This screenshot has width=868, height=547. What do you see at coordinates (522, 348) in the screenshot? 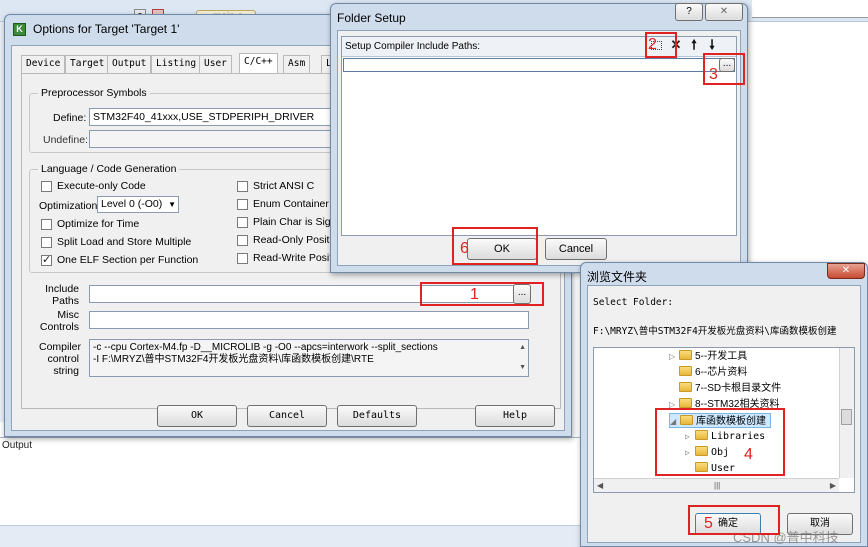
I see `scroll-up-icon: ▲` at bounding box center [522, 348].